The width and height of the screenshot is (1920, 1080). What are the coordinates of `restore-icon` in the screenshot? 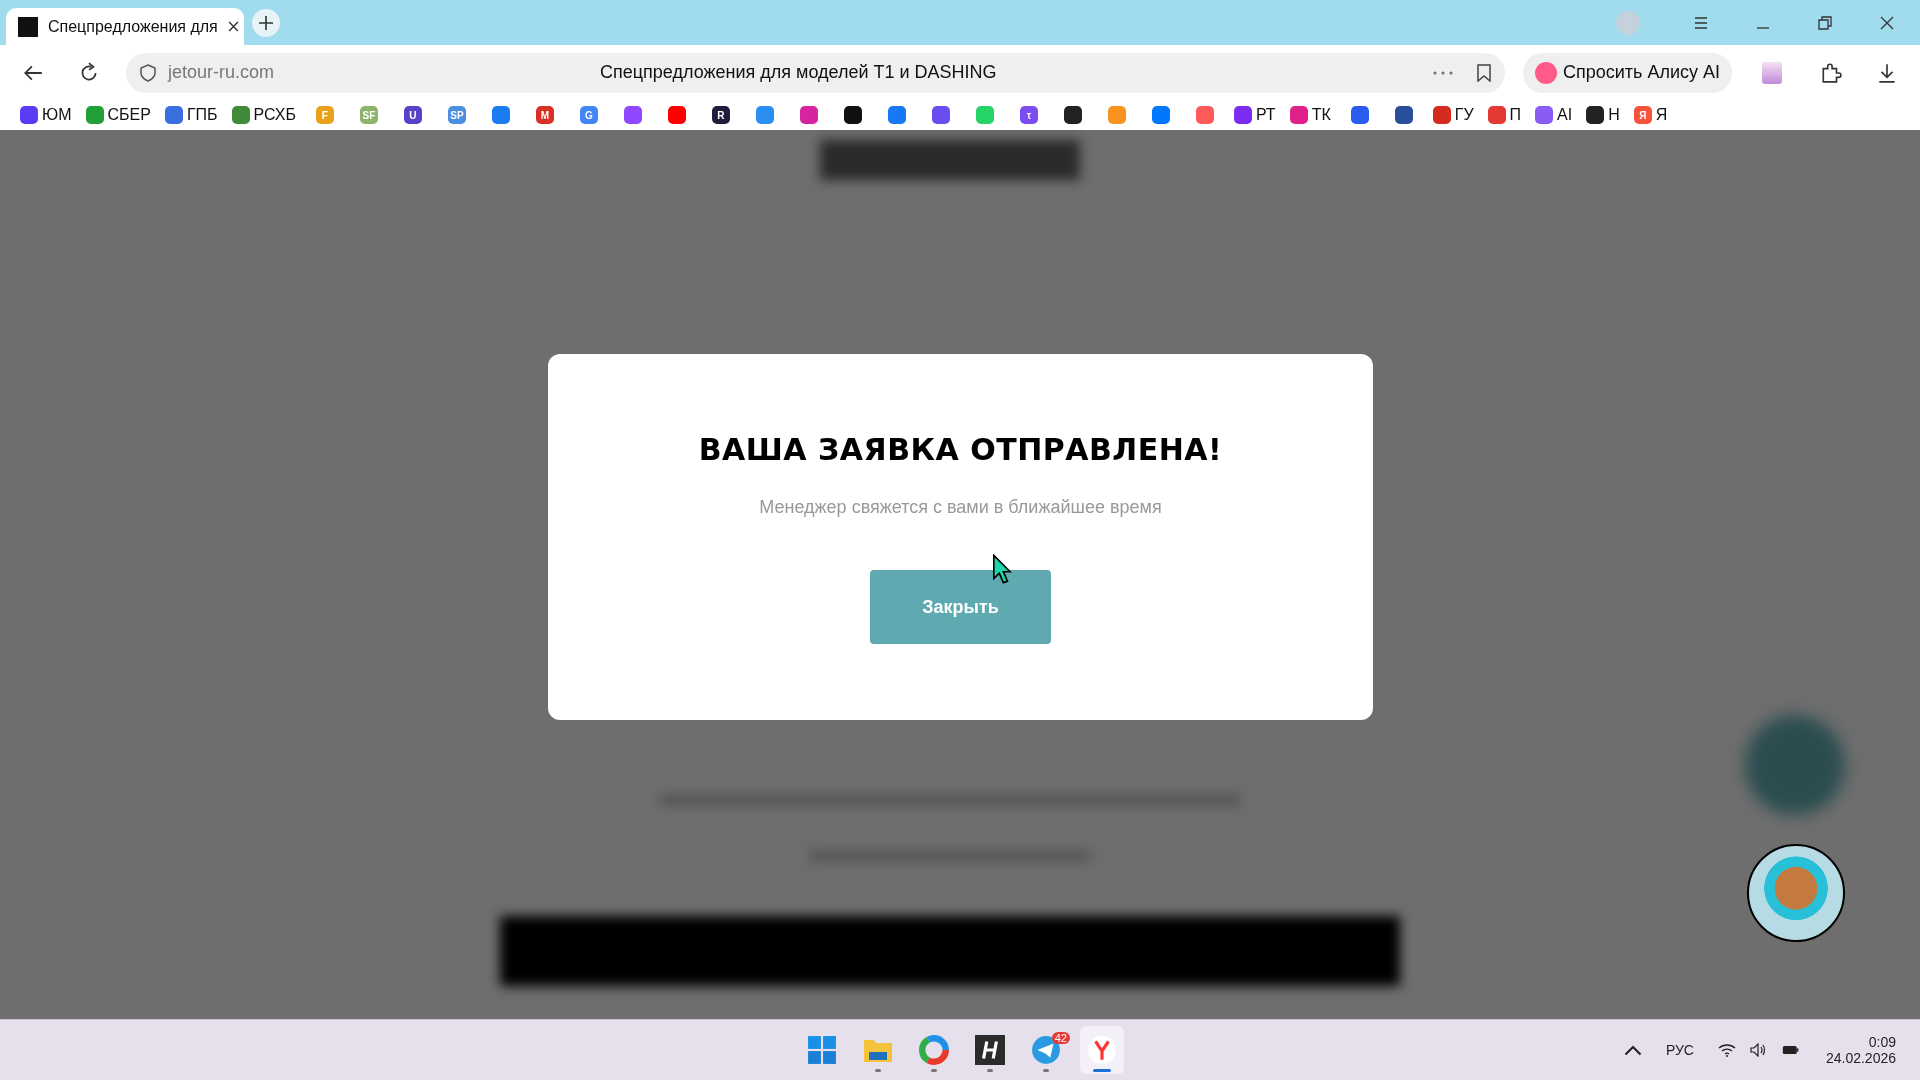 It's located at (1825, 22).